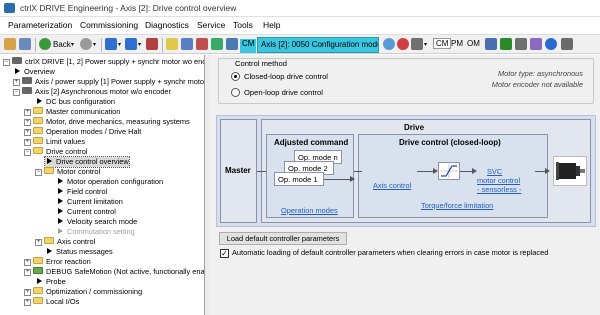 This screenshot has width=600, height=315. What do you see at coordinates (83, 292) in the screenshot?
I see `tree-item-optimization: + Optimization / commissioning` at bounding box center [83, 292].